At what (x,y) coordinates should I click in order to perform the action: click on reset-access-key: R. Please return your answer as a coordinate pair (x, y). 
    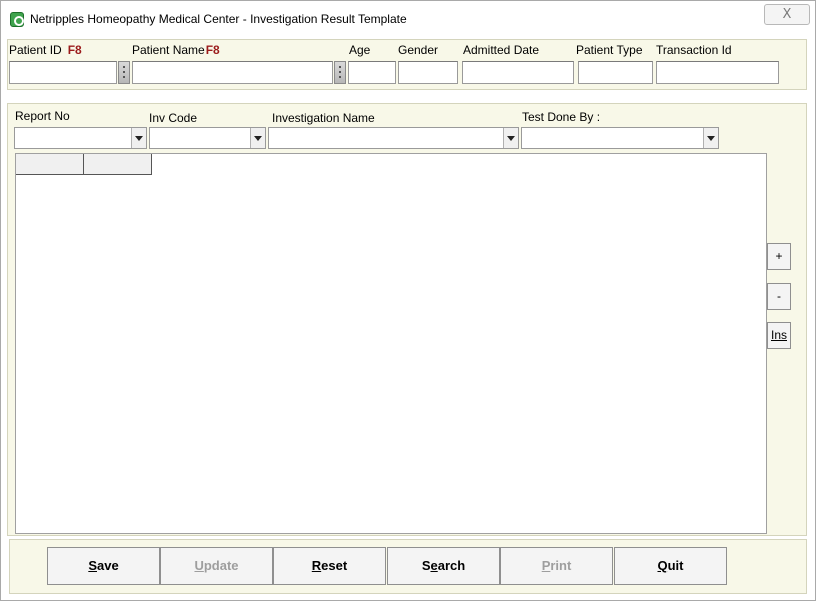
    Looking at the image, I should click on (316, 565).